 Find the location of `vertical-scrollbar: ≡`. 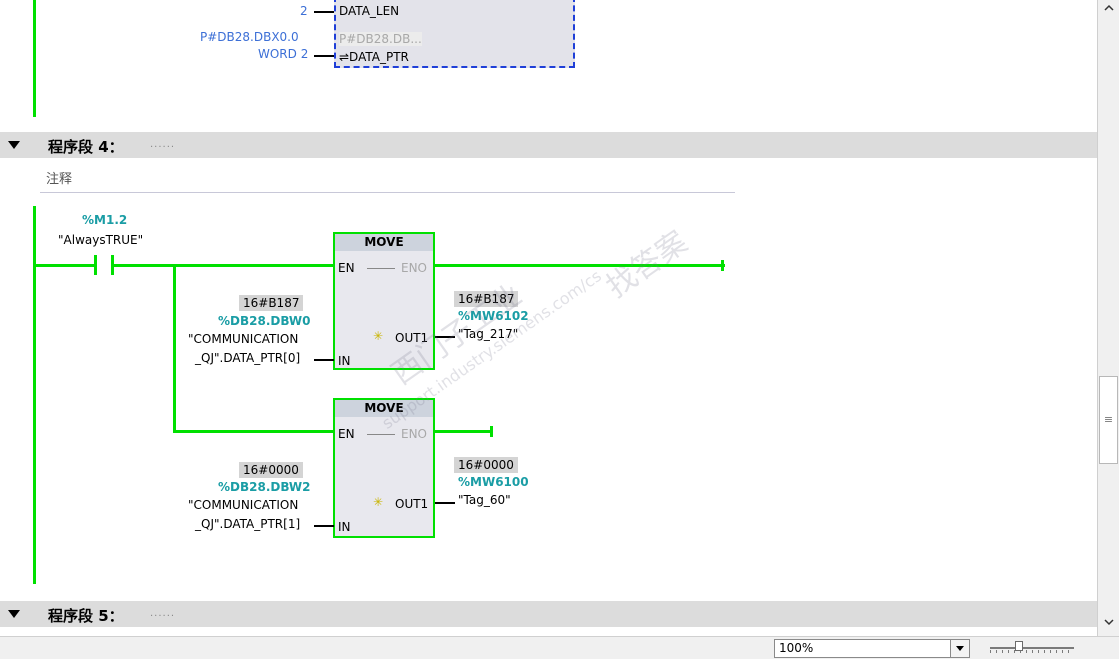

vertical-scrollbar: ≡ is located at coordinates (1108, 318).